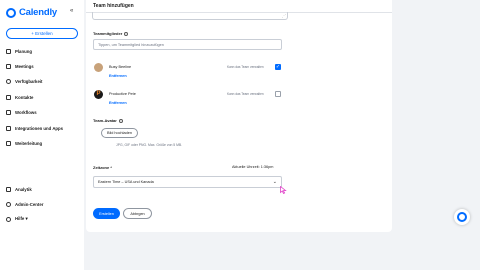 The height and width of the screenshot is (270, 480). I want to click on sidebar-item-planung: Planung, so click(19, 51).